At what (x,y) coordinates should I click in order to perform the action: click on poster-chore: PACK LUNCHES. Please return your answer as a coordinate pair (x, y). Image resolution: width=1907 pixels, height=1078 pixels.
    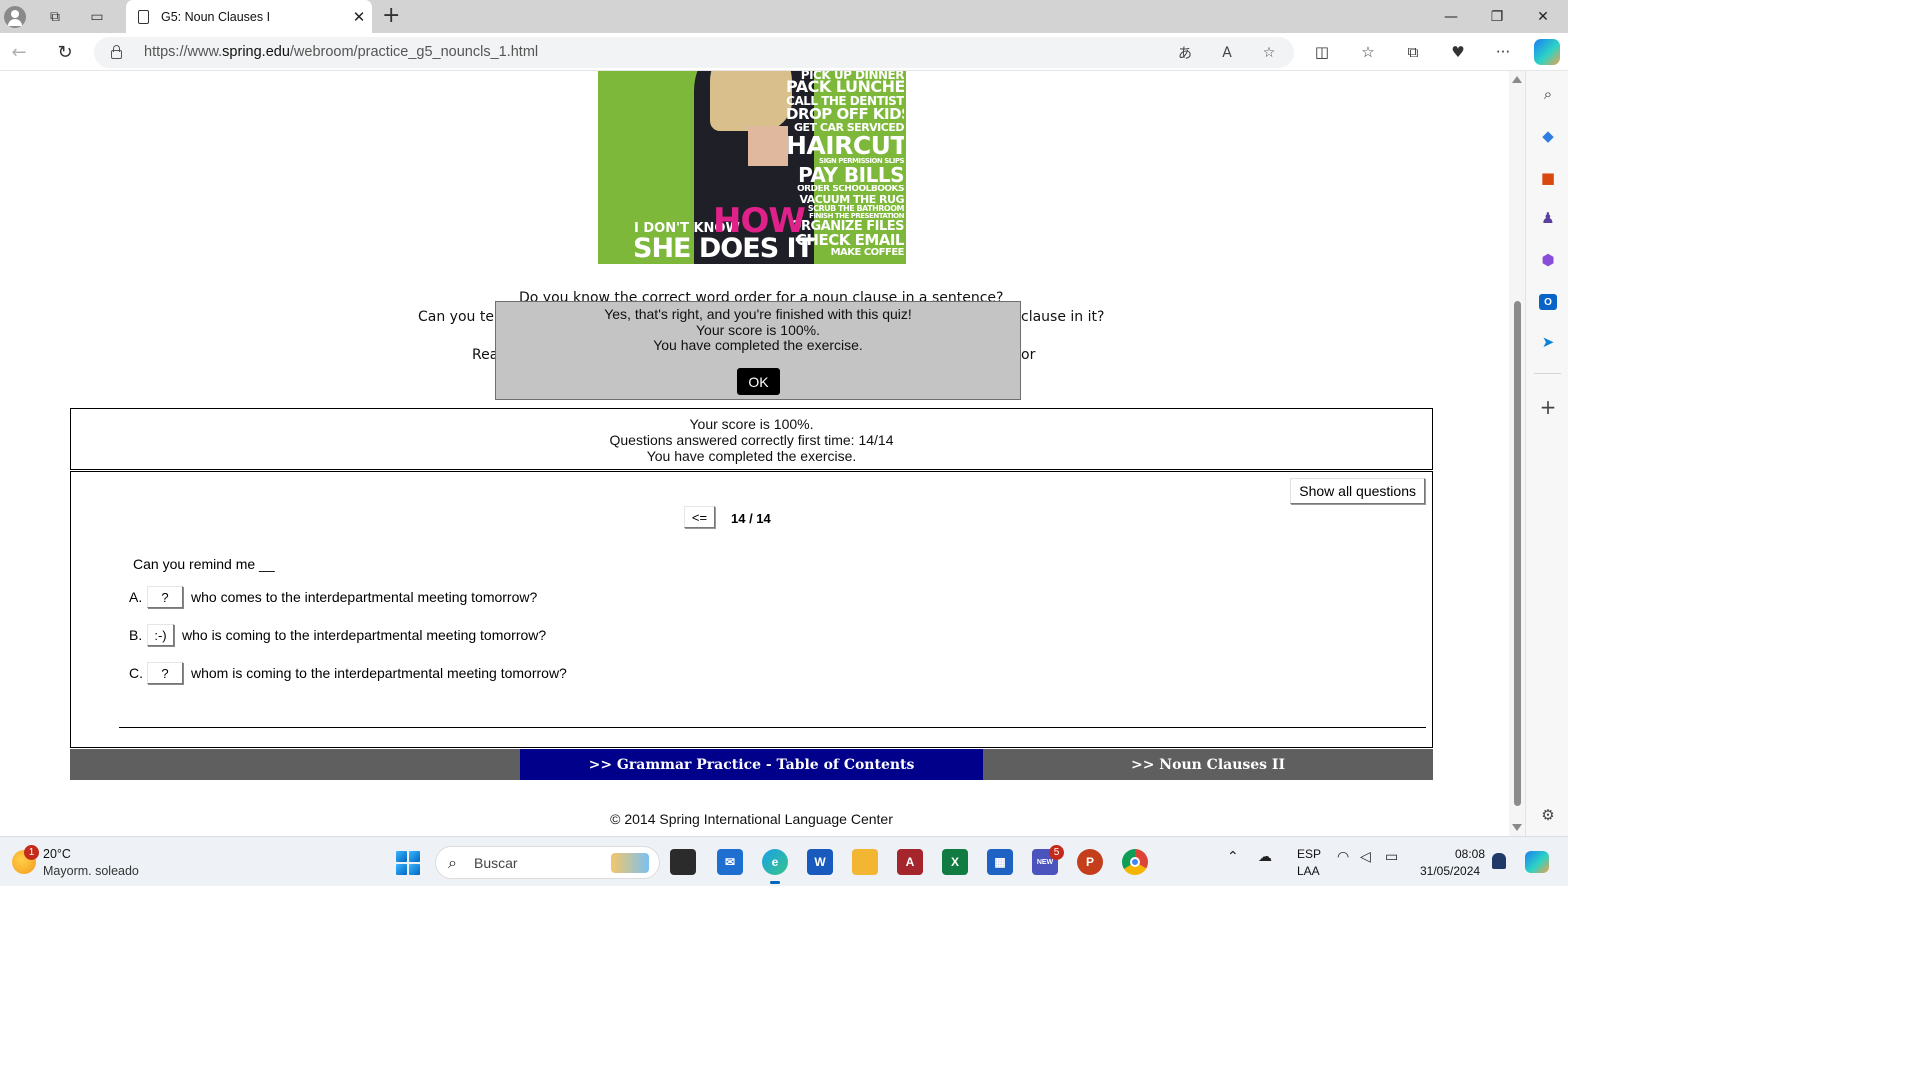
    Looking at the image, I should click on (845, 87).